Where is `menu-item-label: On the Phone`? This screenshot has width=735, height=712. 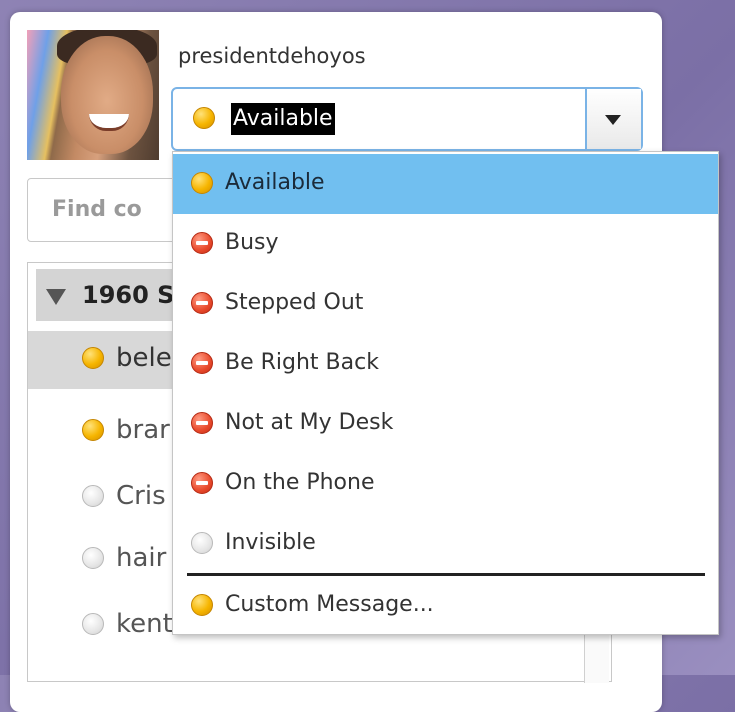
menu-item-label: On the Phone is located at coordinates (300, 482).